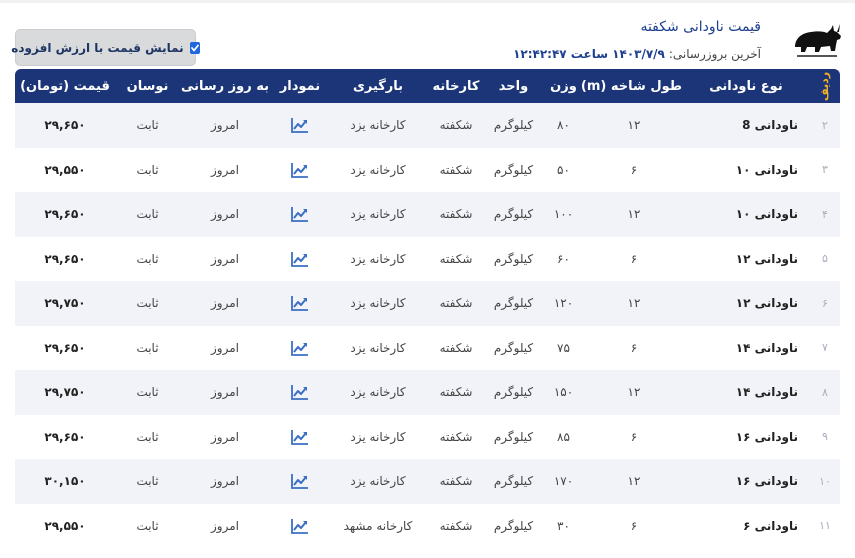 This screenshot has width=855, height=558. Describe the element at coordinates (563, 392) in the screenshot. I see `cell-weight: ۱۵۰` at that location.